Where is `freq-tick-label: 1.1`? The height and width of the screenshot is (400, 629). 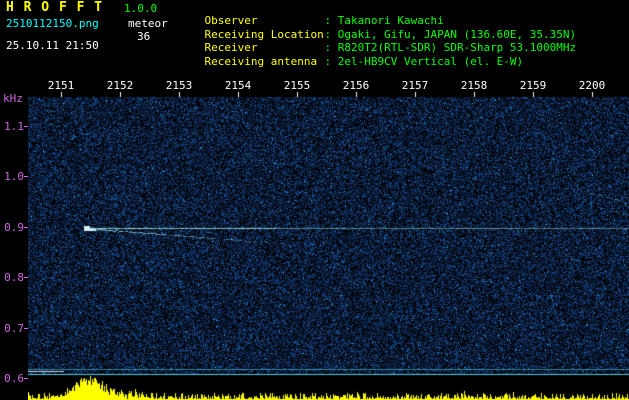 freq-tick-label: 1.1 is located at coordinates (14, 126).